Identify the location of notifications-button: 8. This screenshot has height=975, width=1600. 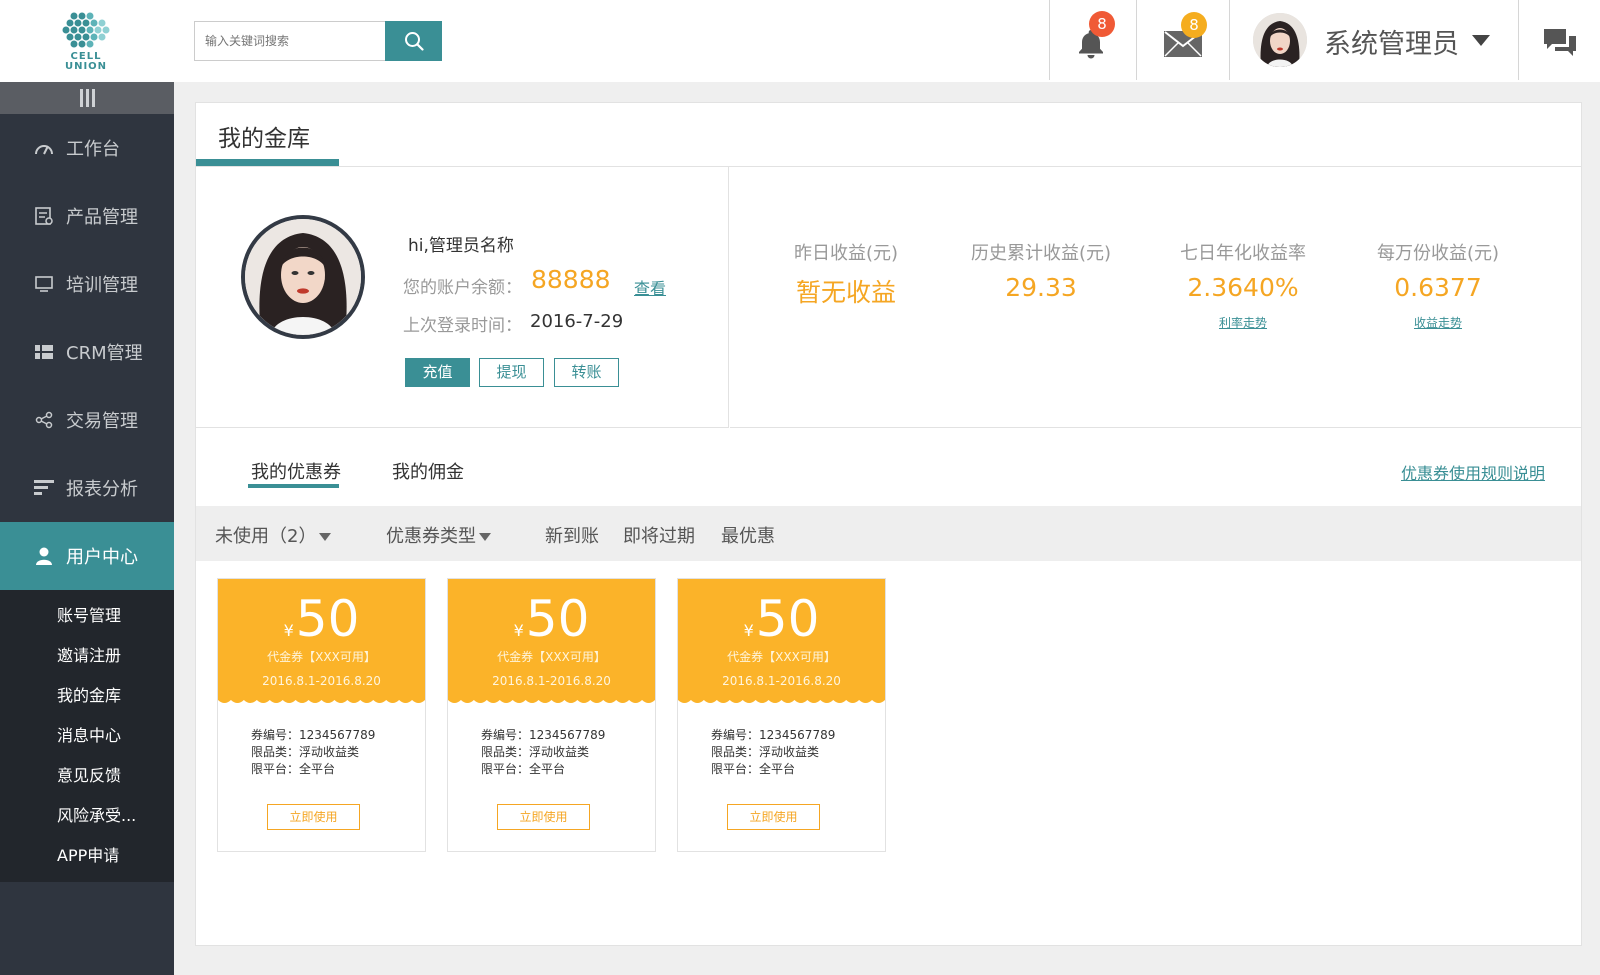
(1095, 37).